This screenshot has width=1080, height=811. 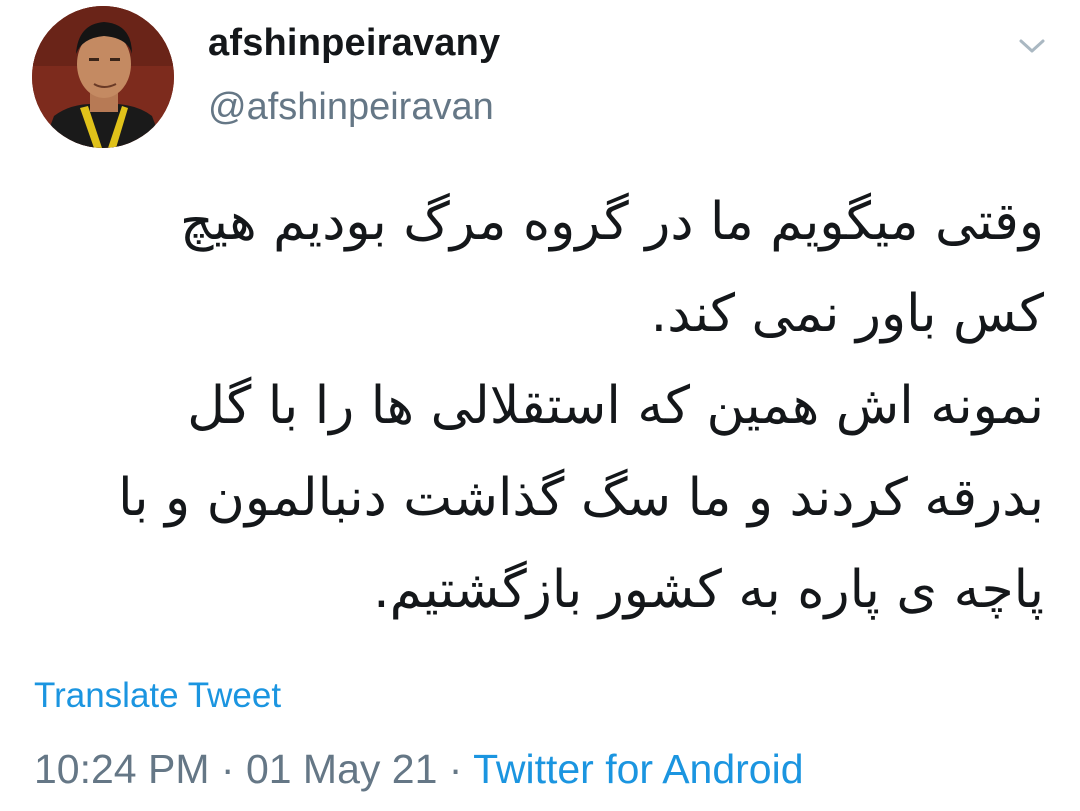 I want to click on user-handle: @afshinpeiravan, so click(x=351, y=107).